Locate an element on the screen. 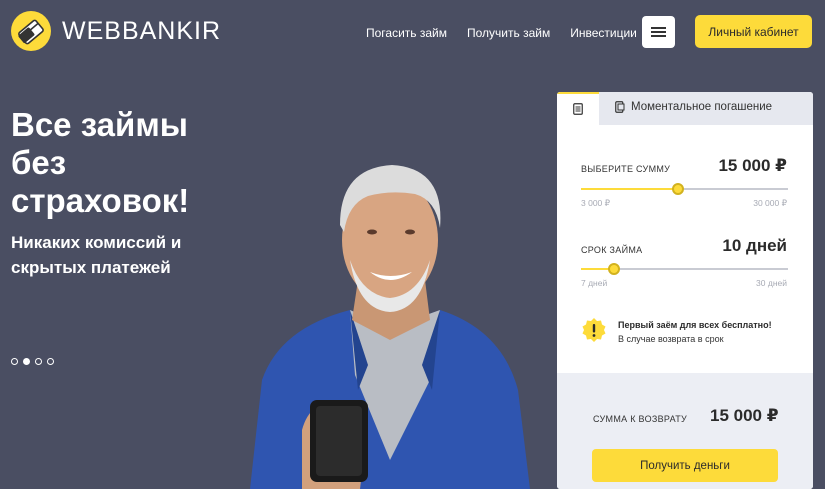  term-slider is located at coordinates (684, 269).